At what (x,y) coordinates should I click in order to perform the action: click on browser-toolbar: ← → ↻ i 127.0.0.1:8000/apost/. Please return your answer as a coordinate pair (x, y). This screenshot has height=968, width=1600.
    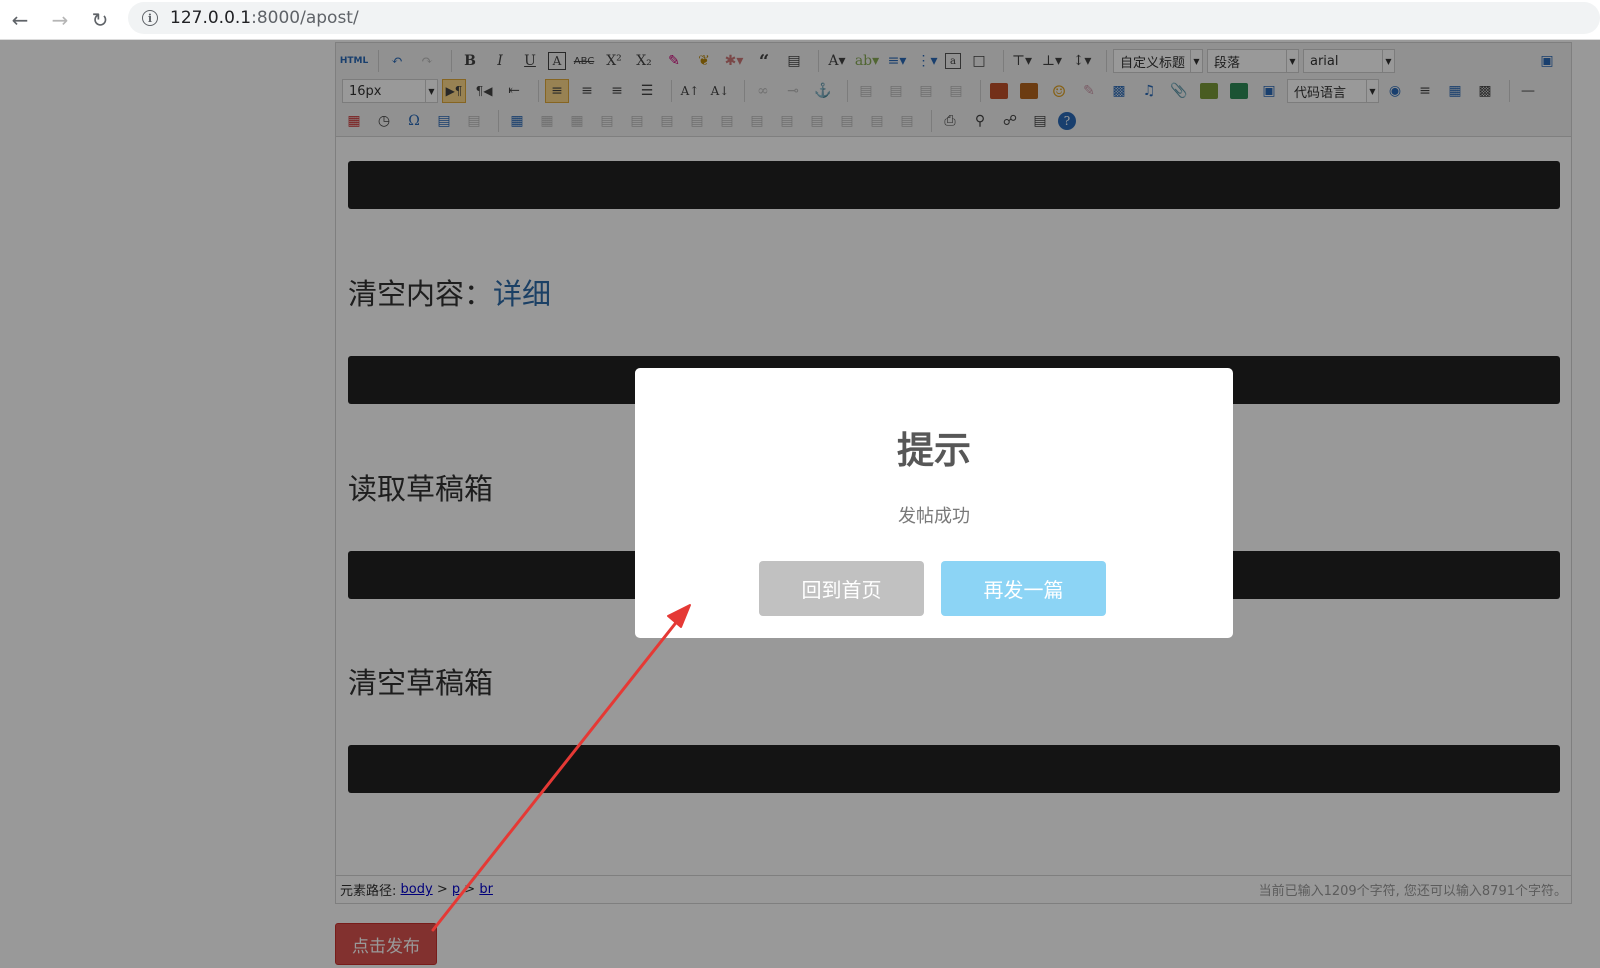
    Looking at the image, I should click on (800, 20).